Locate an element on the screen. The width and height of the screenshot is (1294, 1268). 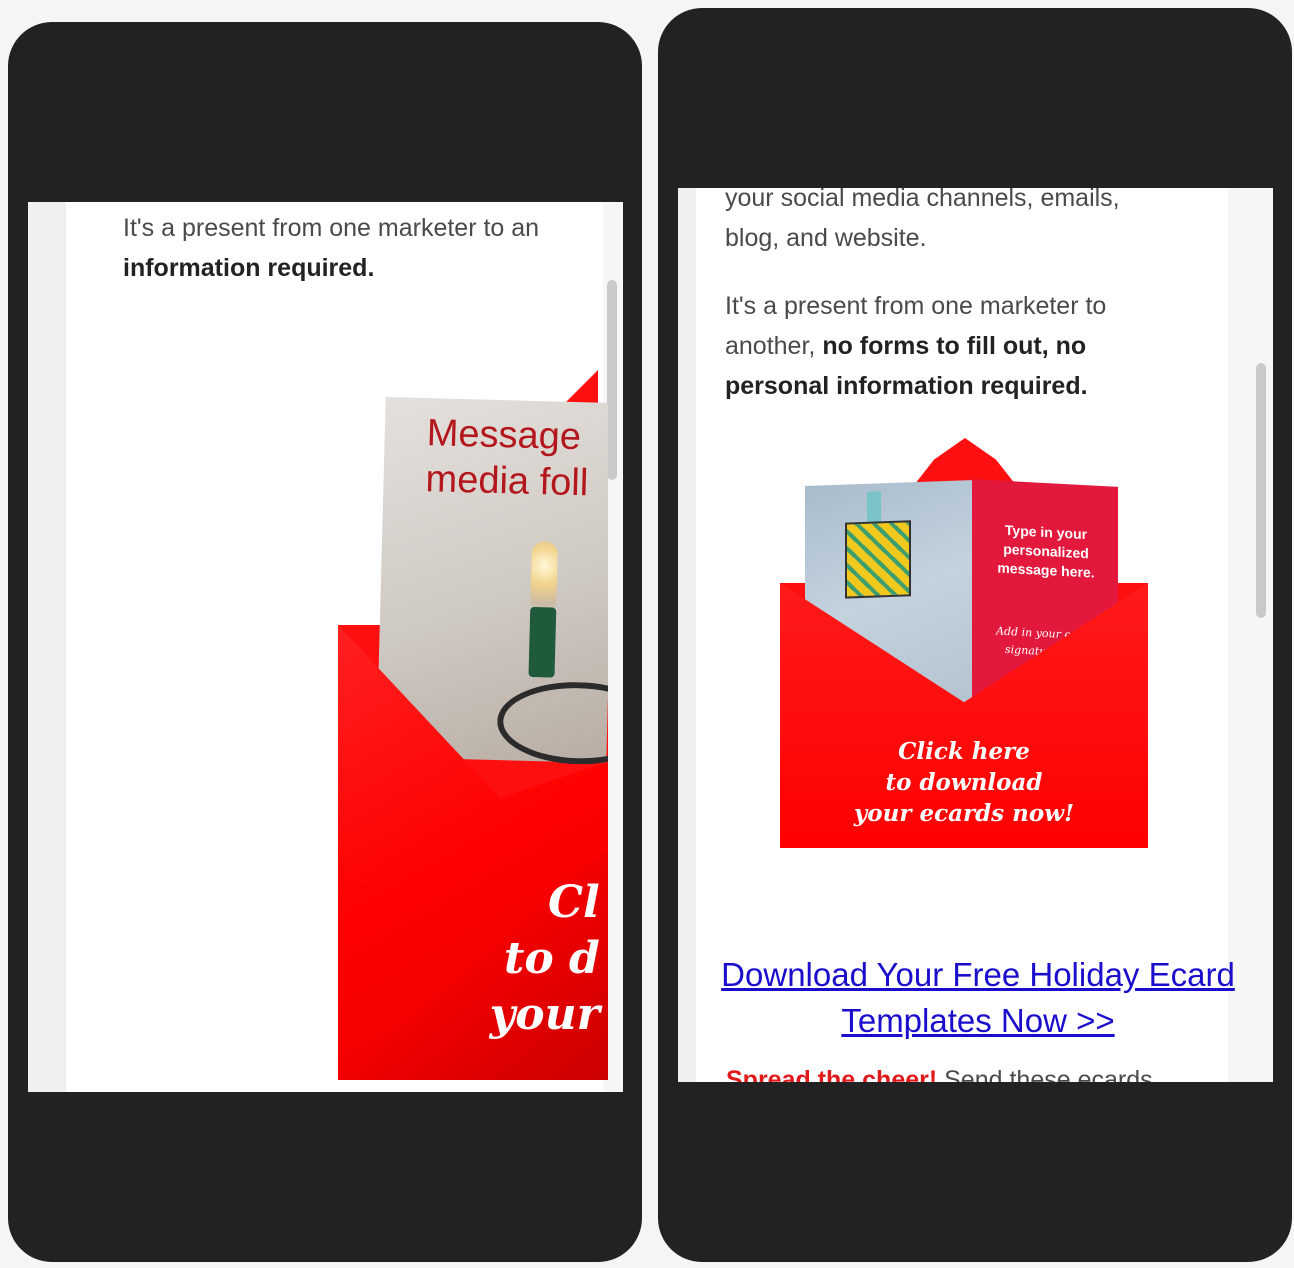
lightbulb-base is located at coordinates (542, 642).